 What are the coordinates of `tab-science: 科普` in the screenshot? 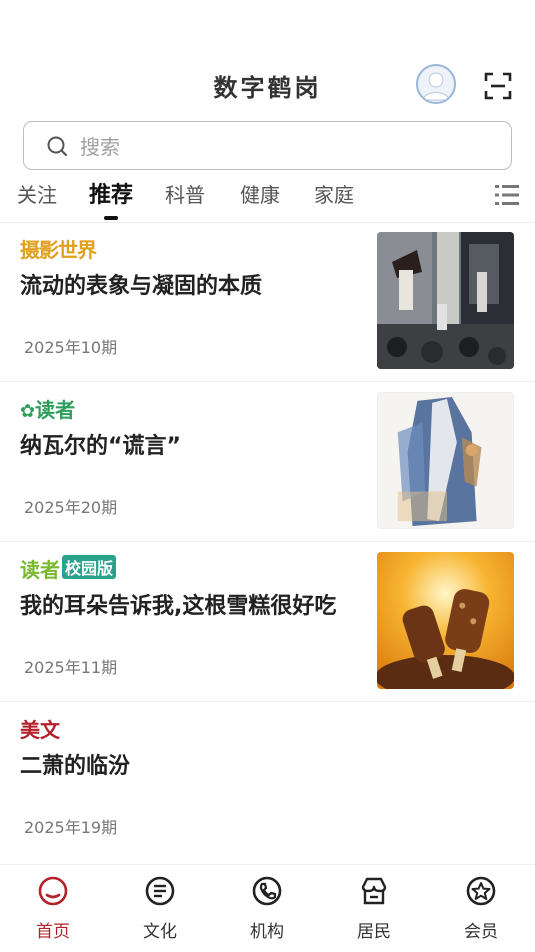 It's located at (185, 193).